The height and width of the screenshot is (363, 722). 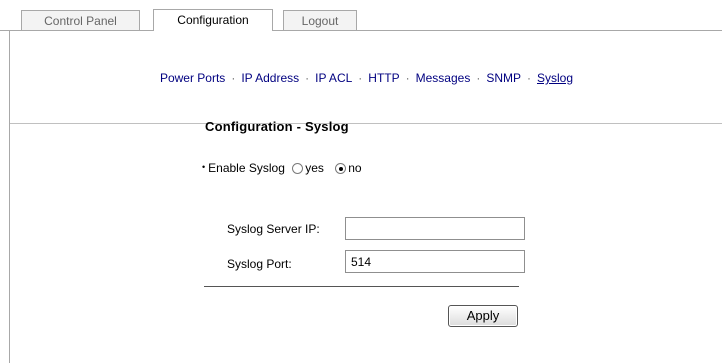 I want to click on enable-syslog-label: Enable Syslog, so click(x=246, y=168).